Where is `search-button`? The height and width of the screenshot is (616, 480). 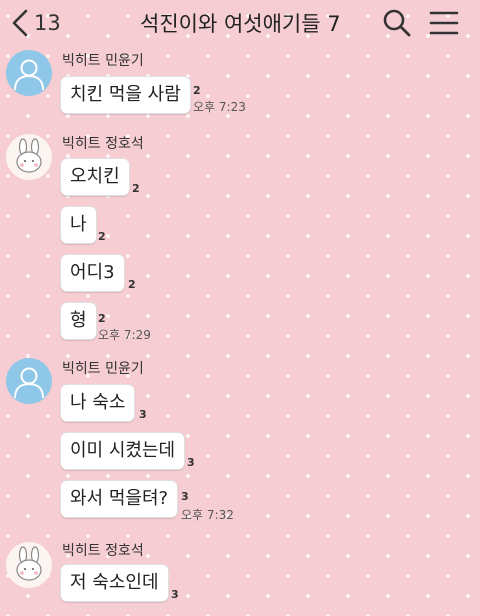
search-button is located at coordinates (397, 23).